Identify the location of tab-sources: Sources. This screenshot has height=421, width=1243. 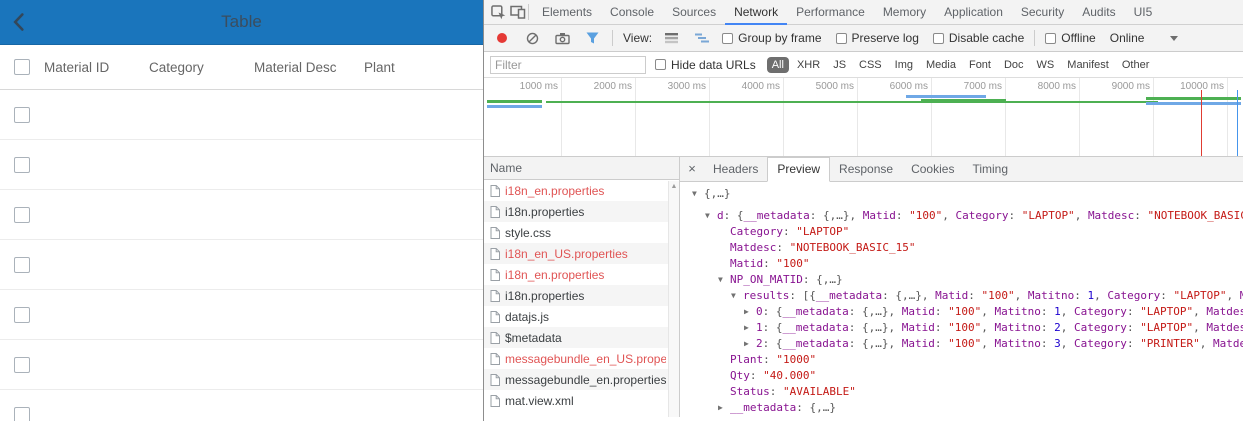
(694, 12).